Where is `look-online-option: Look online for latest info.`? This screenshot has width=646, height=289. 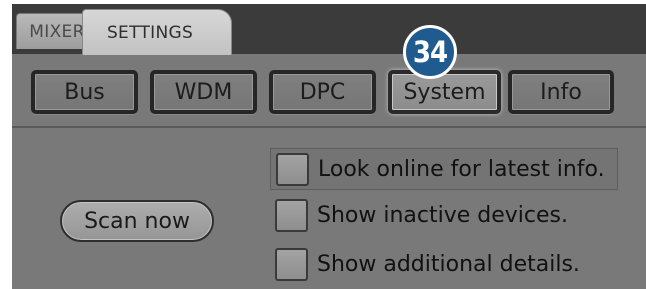 look-online-option: Look online for latest info. is located at coordinates (444, 169).